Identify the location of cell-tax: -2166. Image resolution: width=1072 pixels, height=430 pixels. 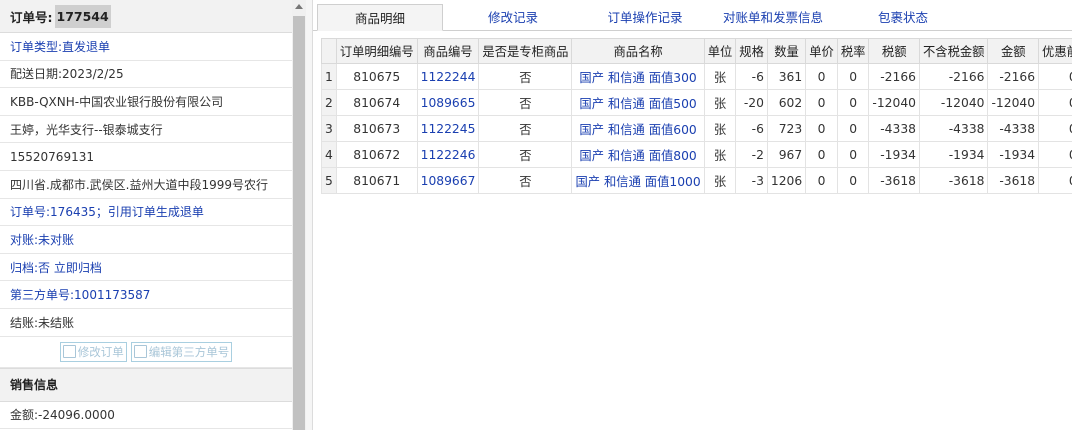
(894, 76).